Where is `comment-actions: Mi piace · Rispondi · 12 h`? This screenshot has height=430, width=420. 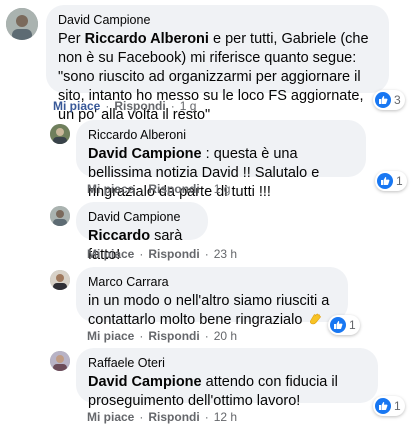
comment-actions: Mi piace · Rispondi · 12 h is located at coordinates (162, 417).